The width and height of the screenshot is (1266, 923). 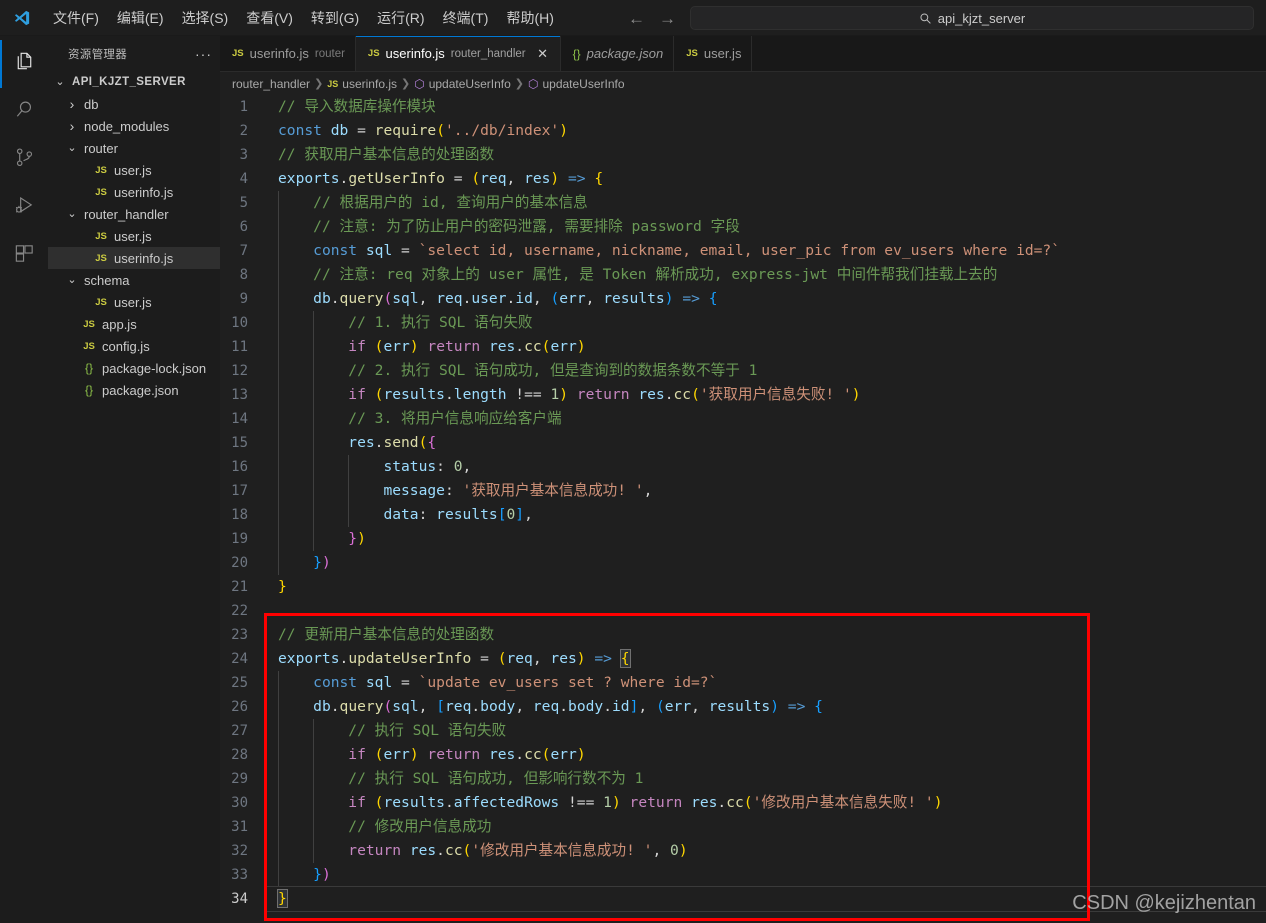 What do you see at coordinates (563, 658) in the screenshot?
I see `code-token: res` at bounding box center [563, 658].